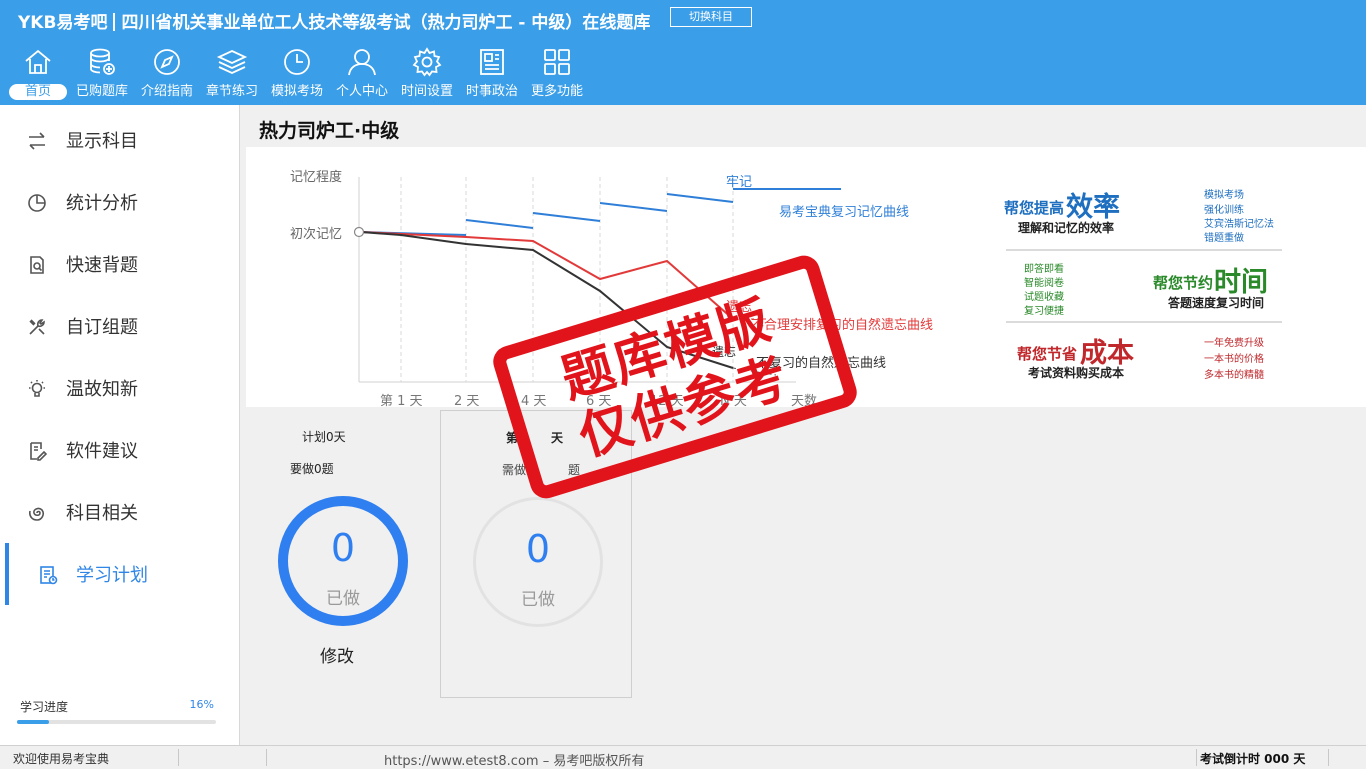 The width and height of the screenshot is (1366, 769). Describe the element at coordinates (324, 437) in the screenshot. I see `plan-days: 计划0天` at that location.